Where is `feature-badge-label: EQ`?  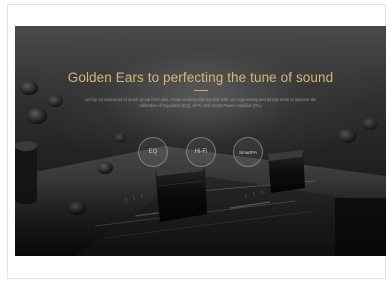
feature-badge-label: EQ is located at coordinates (153, 152).